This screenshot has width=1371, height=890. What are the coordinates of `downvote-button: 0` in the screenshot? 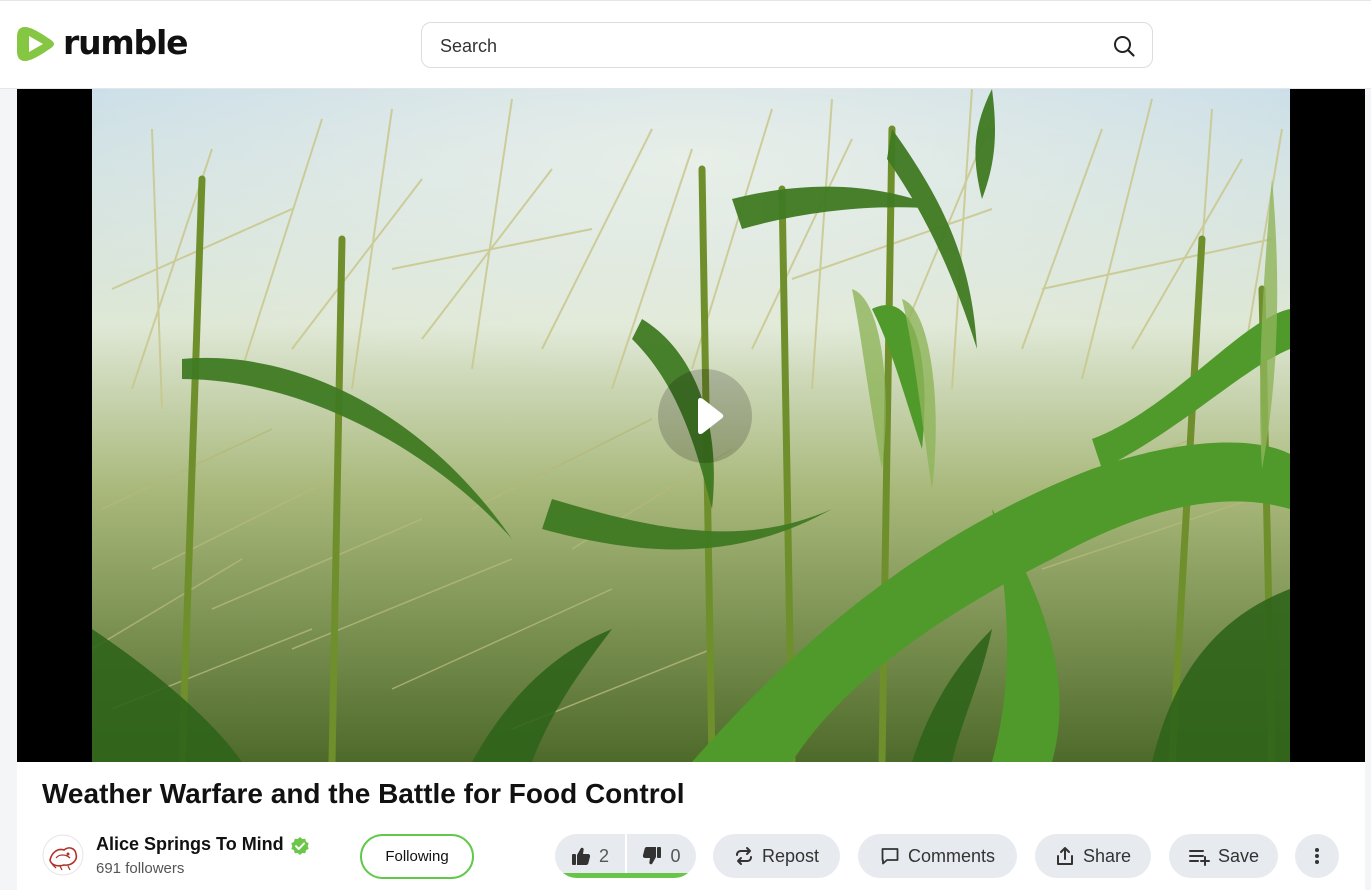 It's located at (661, 856).